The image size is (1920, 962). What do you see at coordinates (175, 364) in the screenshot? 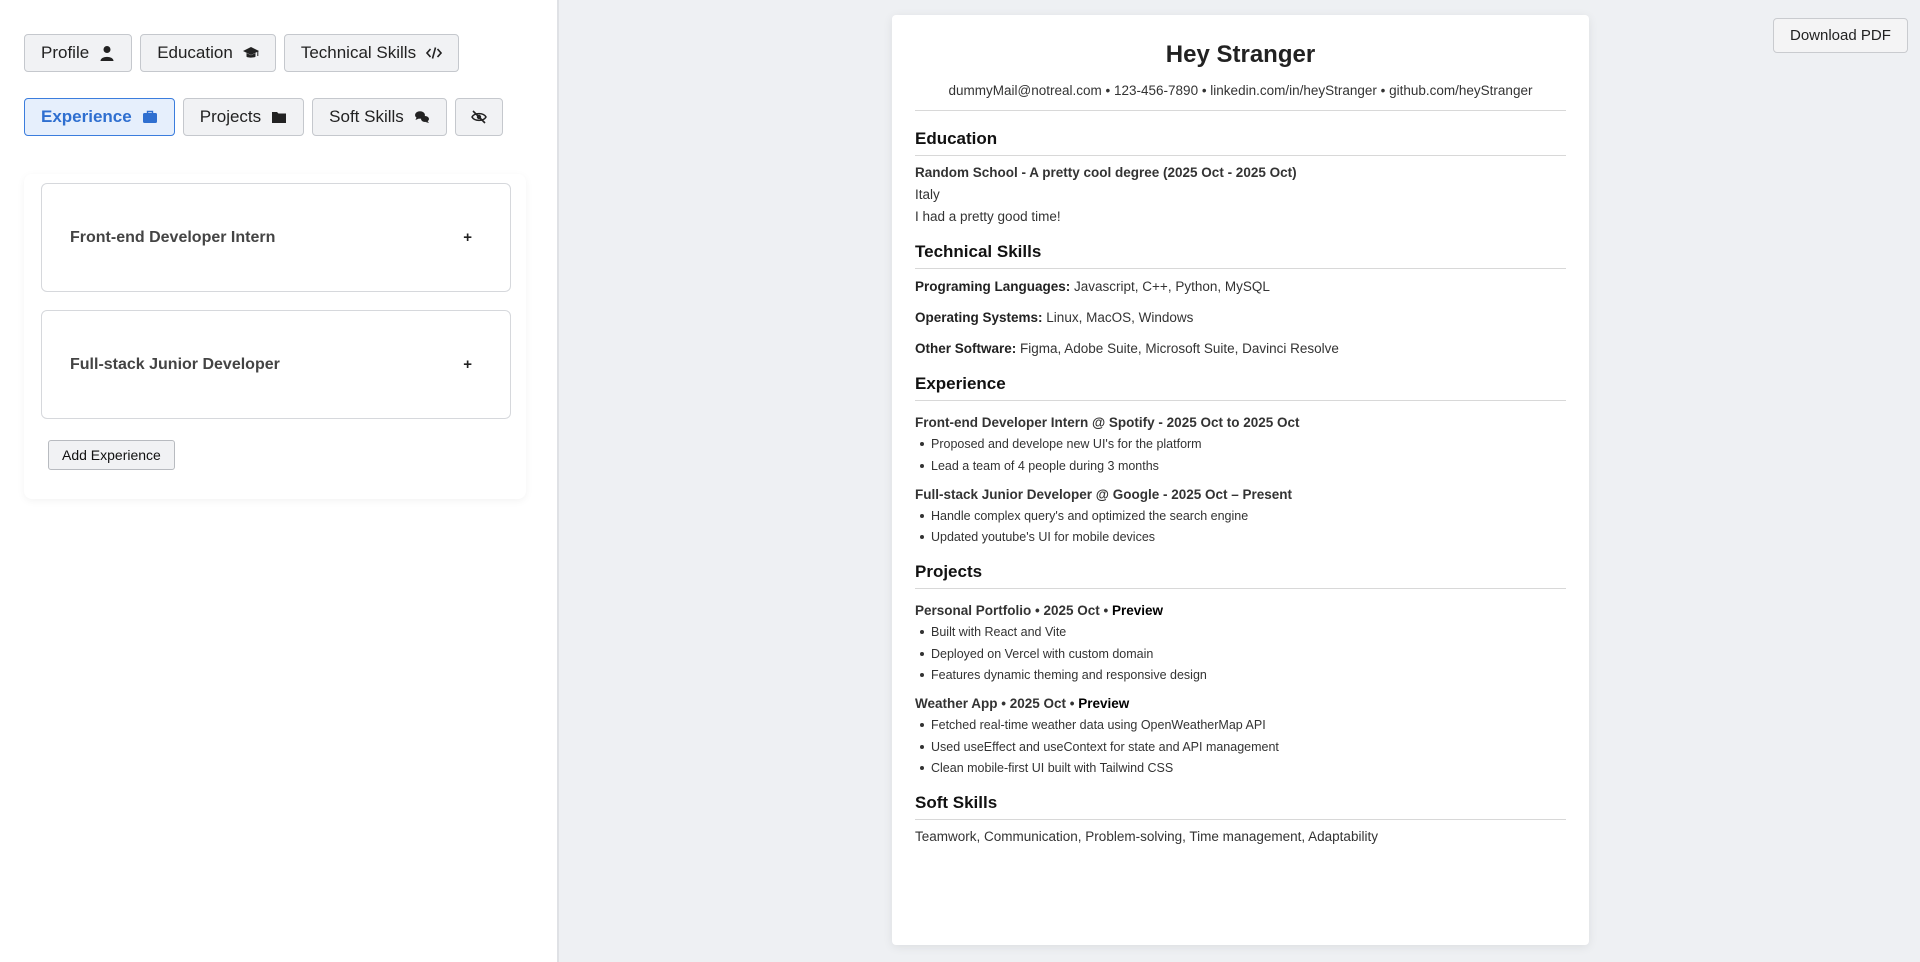
I see `experience-item-title: Full-stack Junior Developer` at bounding box center [175, 364].